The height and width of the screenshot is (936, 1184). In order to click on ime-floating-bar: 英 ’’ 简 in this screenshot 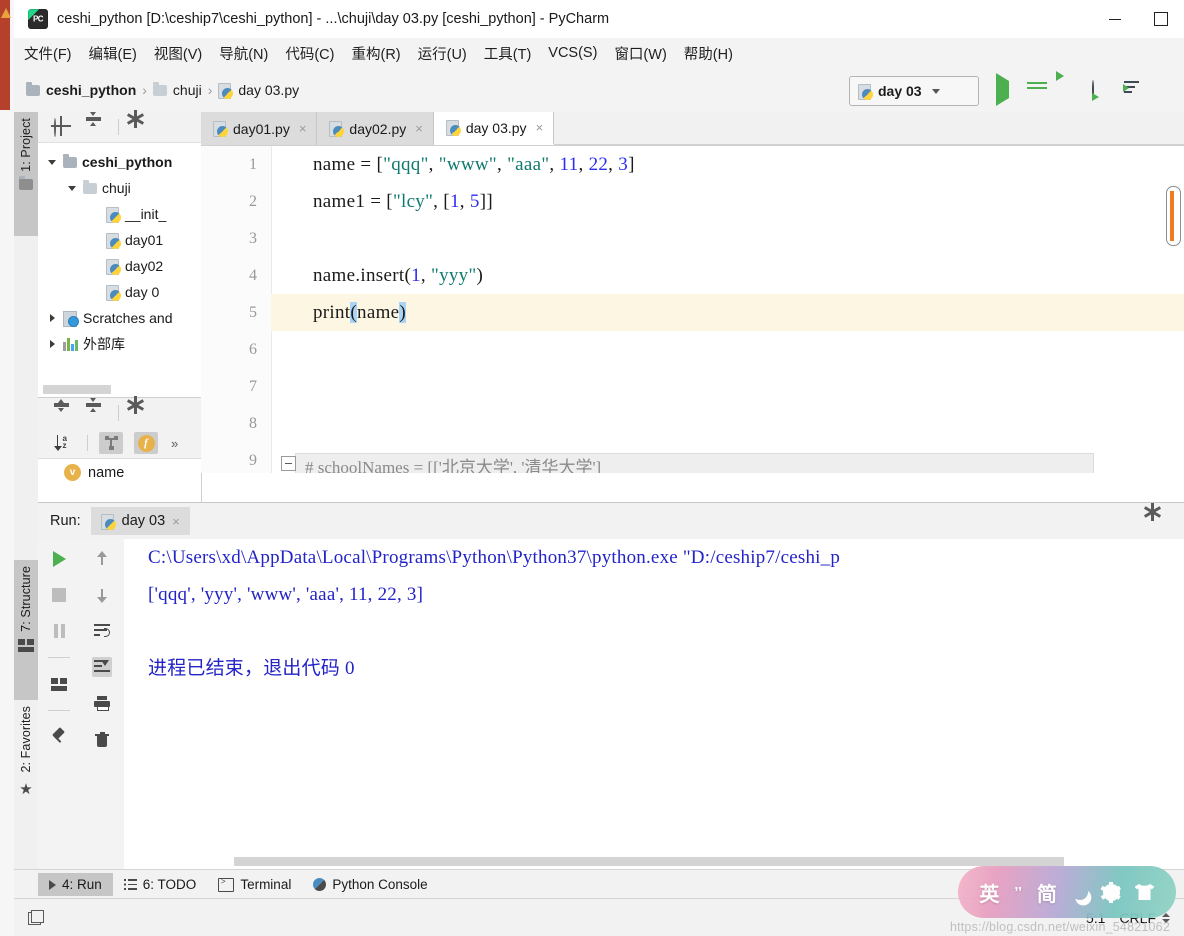, I will do `click(1067, 892)`.